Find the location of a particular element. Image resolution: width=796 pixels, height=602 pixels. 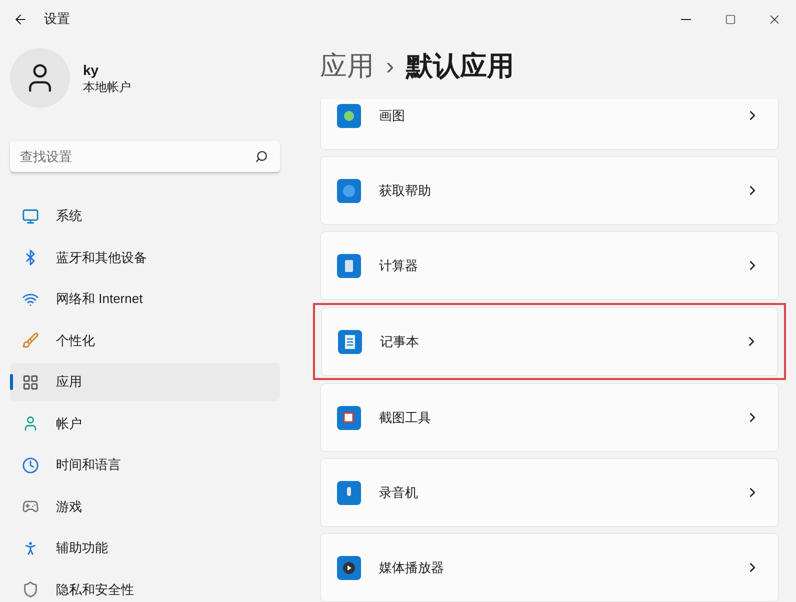

app-row: 画图 is located at coordinates (549, 124).